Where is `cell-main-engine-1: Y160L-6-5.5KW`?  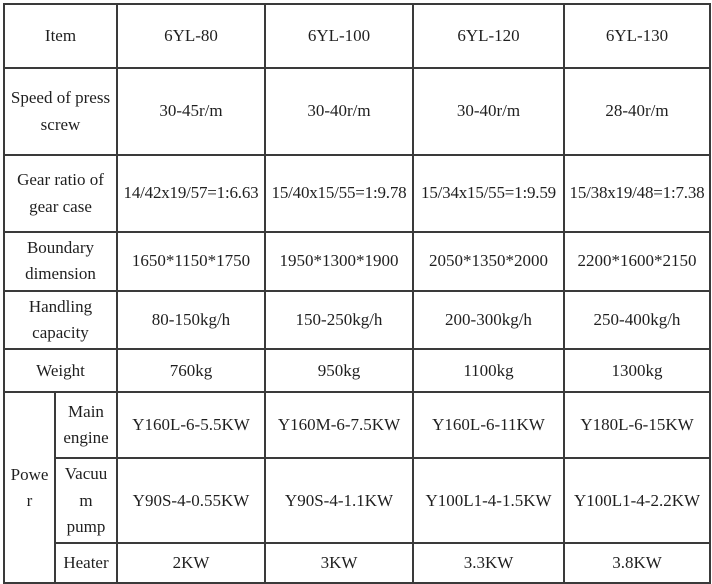 cell-main-engine-1: Y160L-6-5.5KW is located at coordinates (191, 425).